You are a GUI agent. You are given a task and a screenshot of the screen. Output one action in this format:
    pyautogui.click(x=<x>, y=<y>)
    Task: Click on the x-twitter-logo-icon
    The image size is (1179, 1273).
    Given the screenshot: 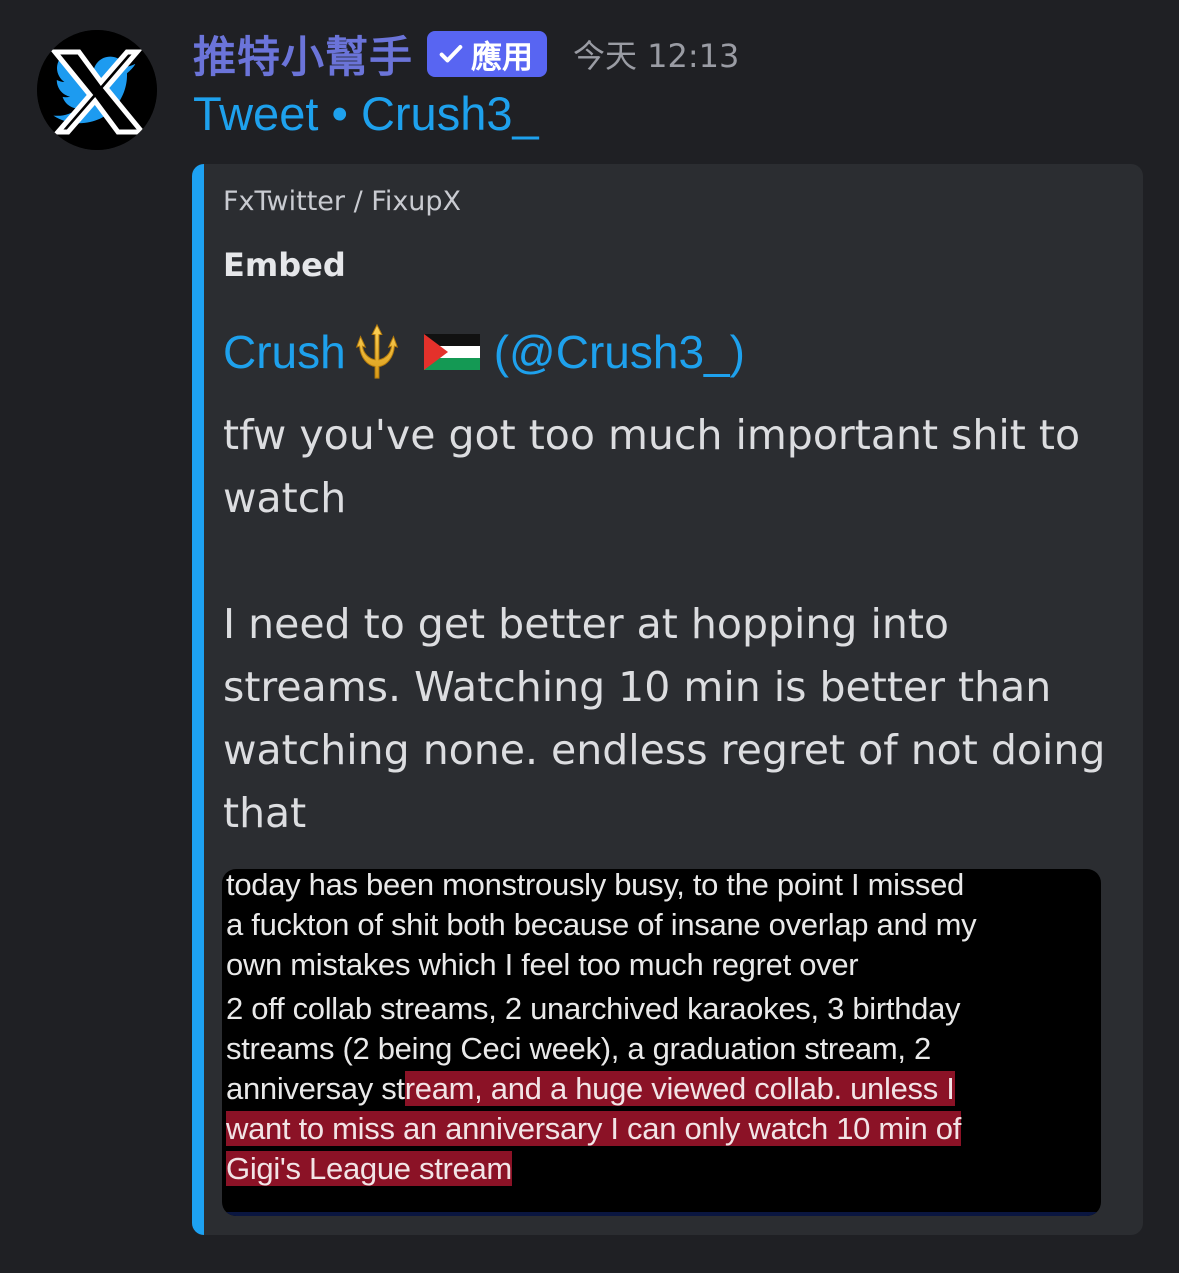 What is the action you would take?
    pyautogui.click(x=97, y=90)
    